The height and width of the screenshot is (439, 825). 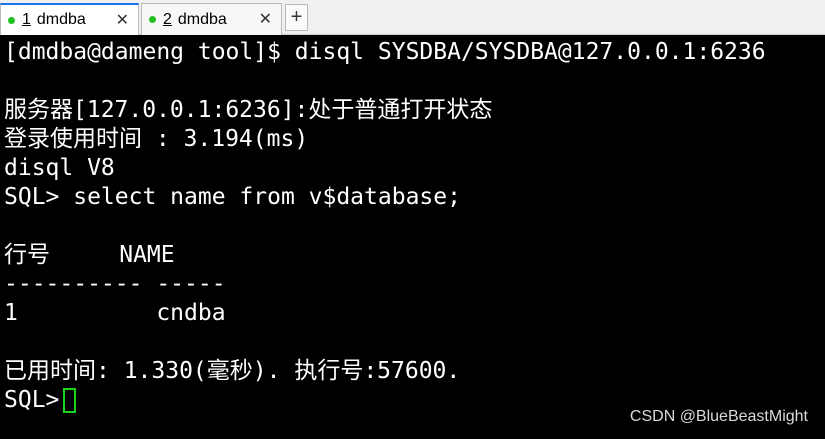 I want to click on tab-number: 1, so click(x=26, y=19).